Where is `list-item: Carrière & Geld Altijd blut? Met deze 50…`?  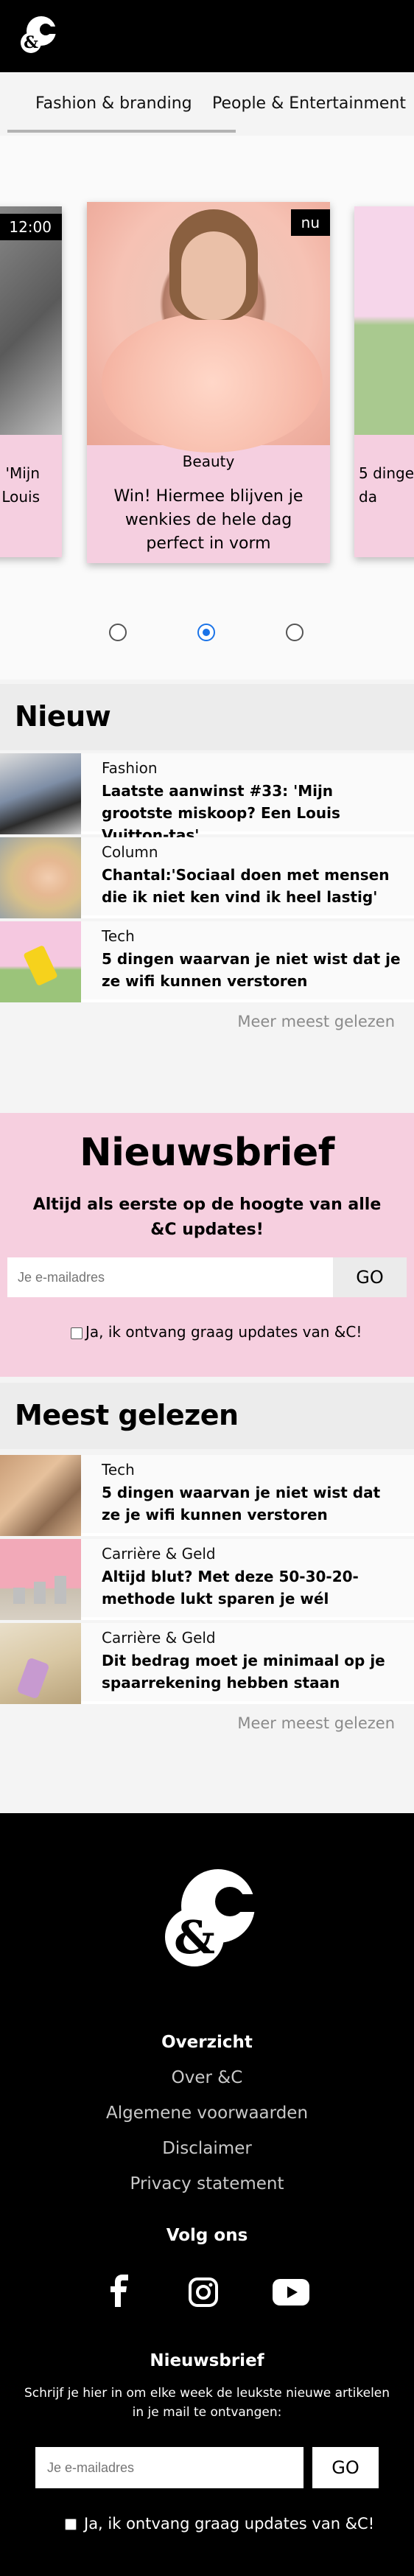 list-item: Carrière & Geld Altijd blut? Met deze 50… is located at coordinates (207, 1579).